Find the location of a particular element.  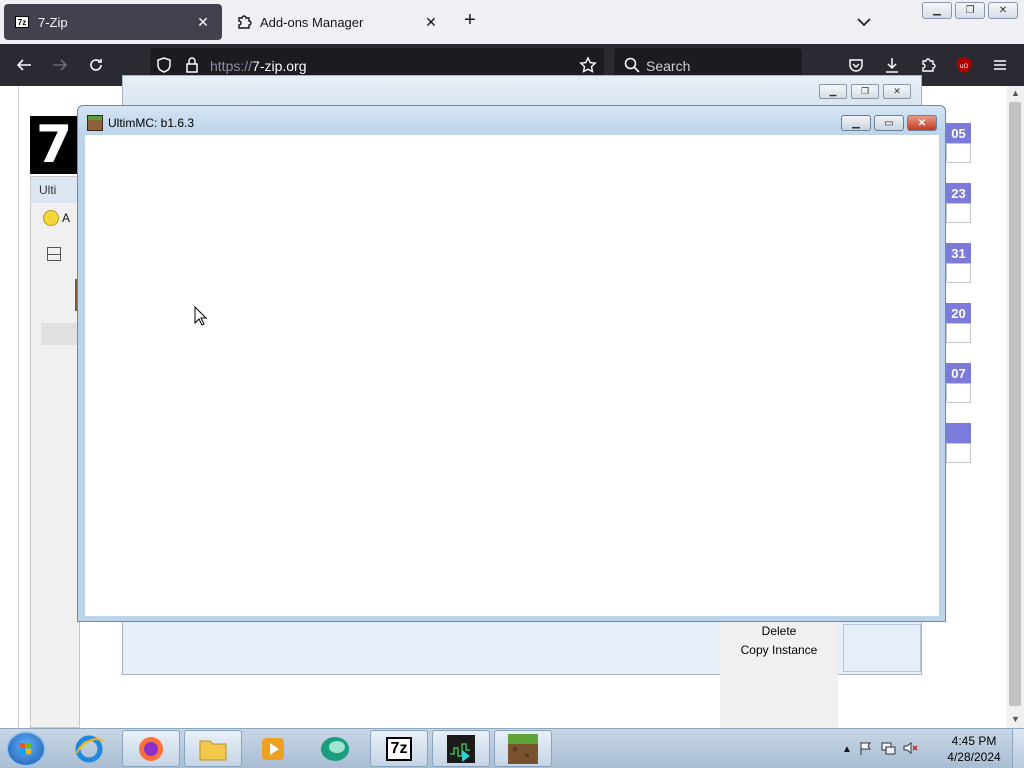

selected-row is located at coordinates (61, 334).